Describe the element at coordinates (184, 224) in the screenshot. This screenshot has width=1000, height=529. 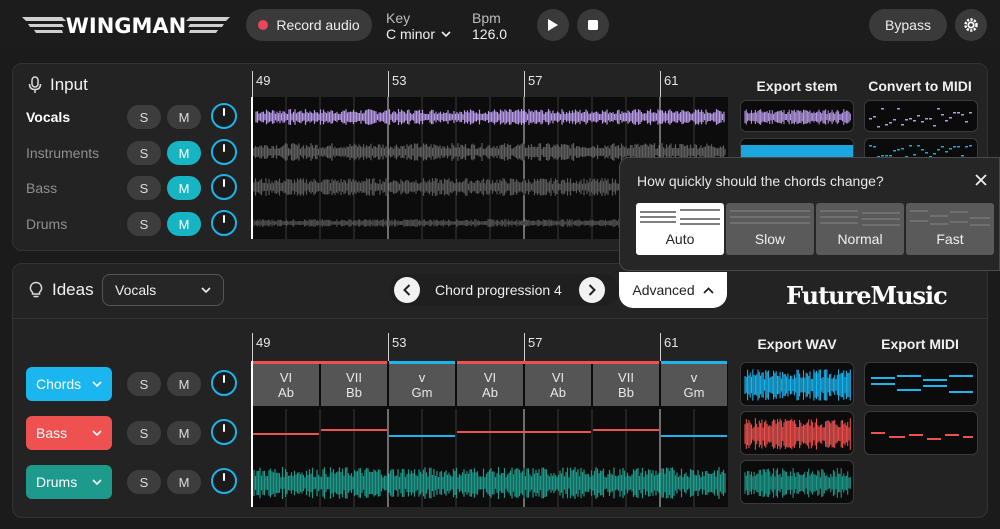
I see `mute-button-drums: M` at that location.